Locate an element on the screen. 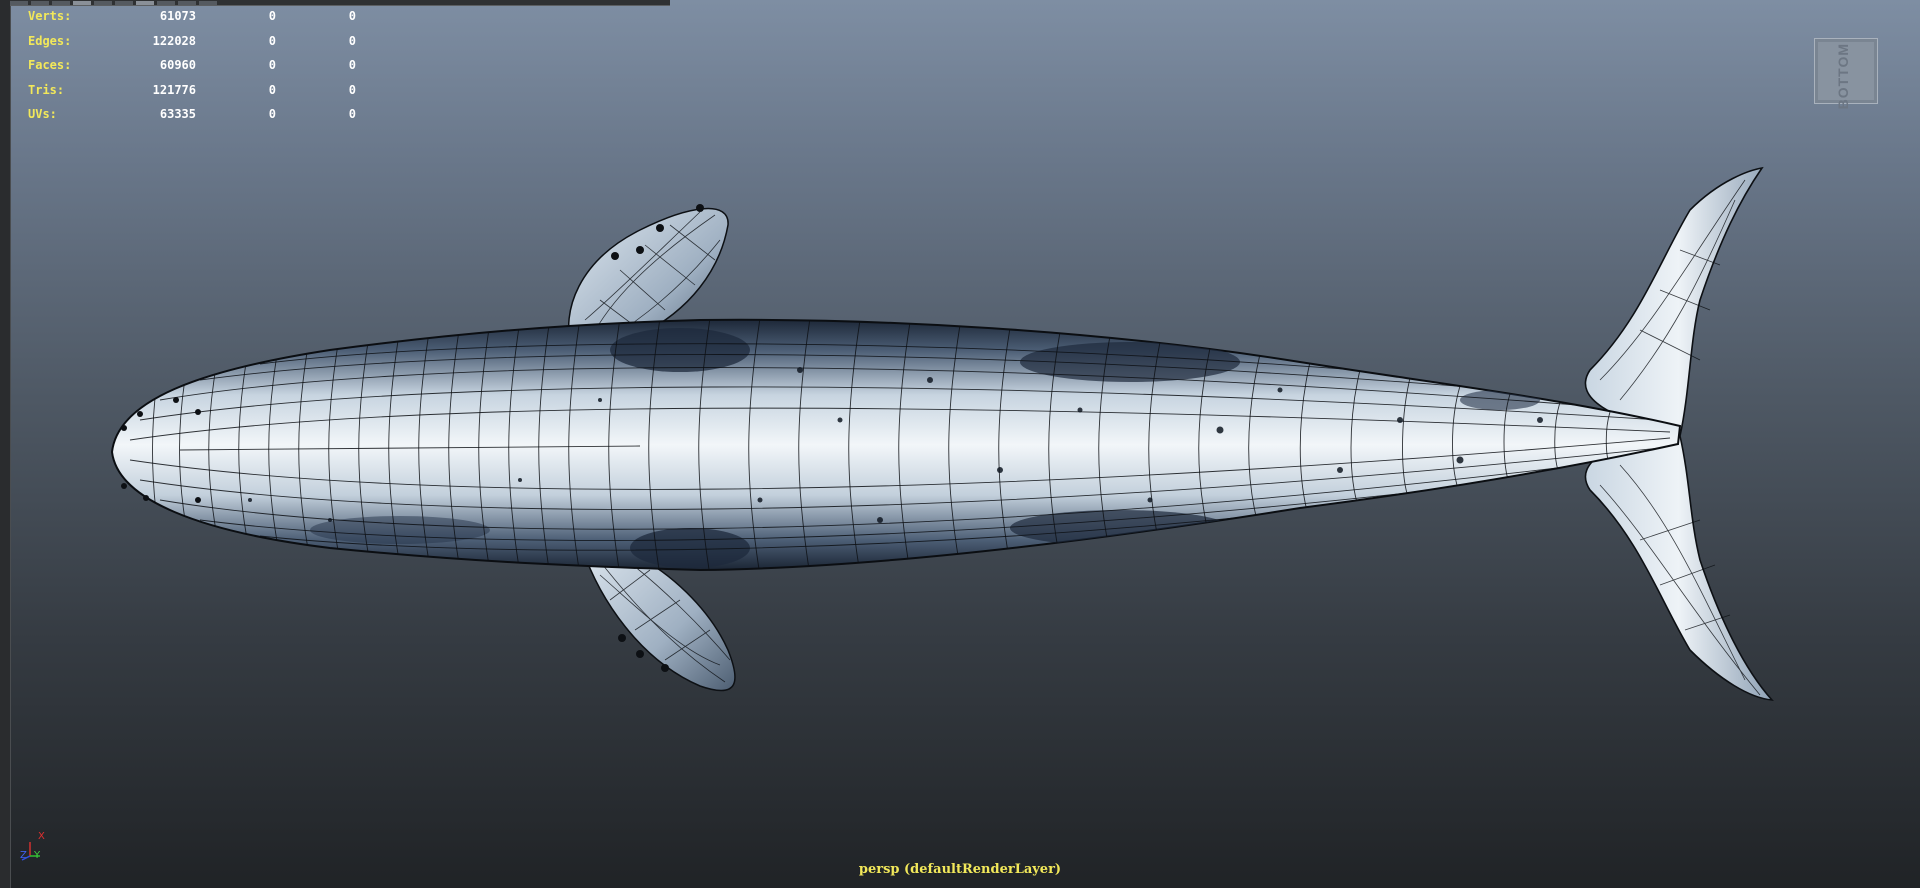 The height and width of the screenshot is (888, 1920). axis-y-label: Y is located at coordinates (37, 855).